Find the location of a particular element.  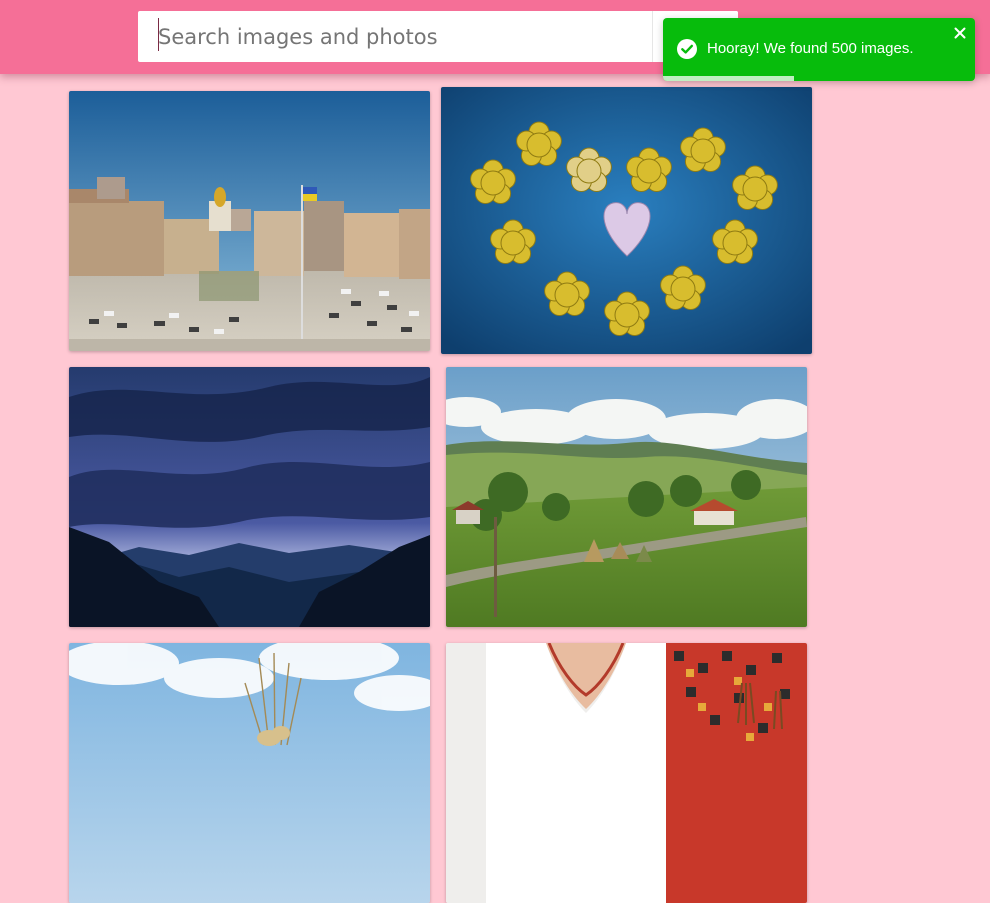

close-icon is located at coordinates (960, 33).